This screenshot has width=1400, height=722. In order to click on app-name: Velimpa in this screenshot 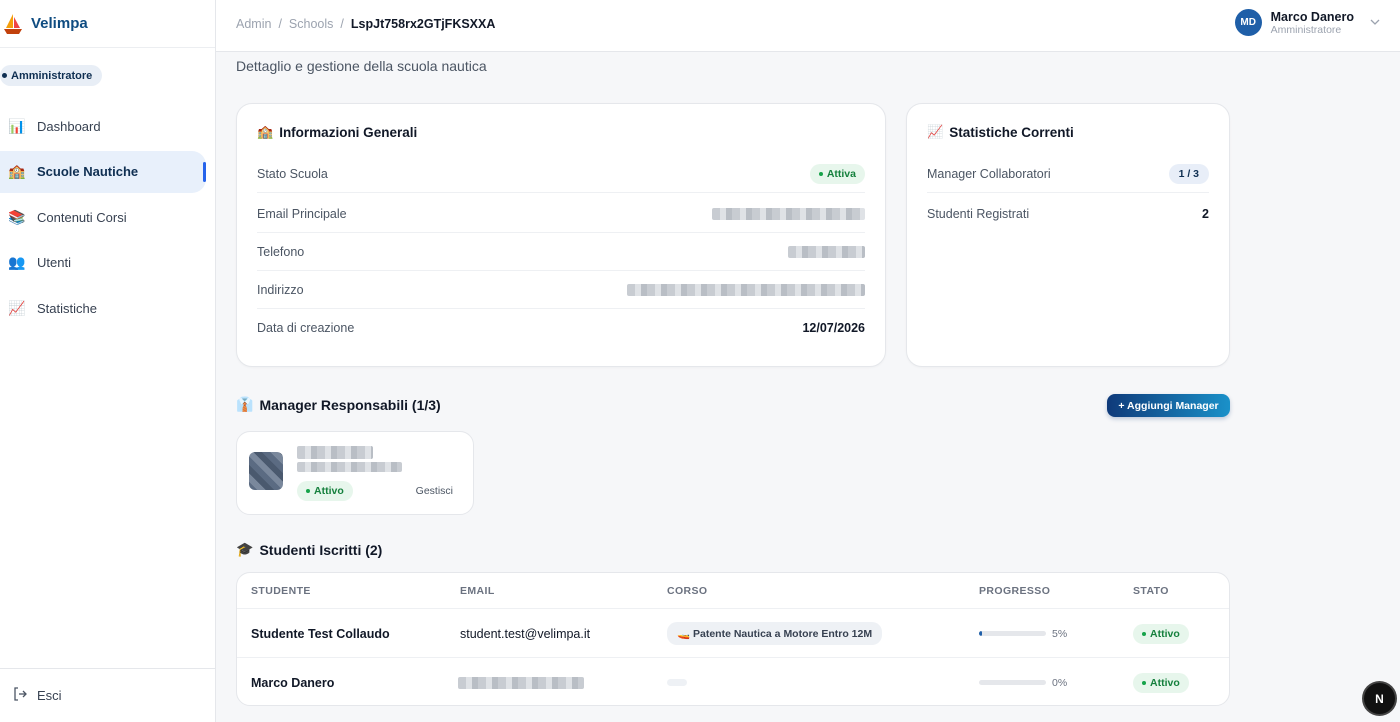, I will do `click(59, 23)`.